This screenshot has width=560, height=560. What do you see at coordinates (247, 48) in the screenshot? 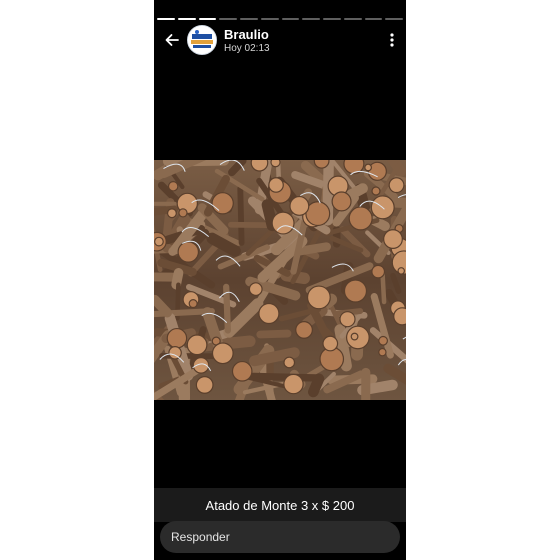
I see `status-timestamp: Hoy 02:13` at bounding box center [247, 48].